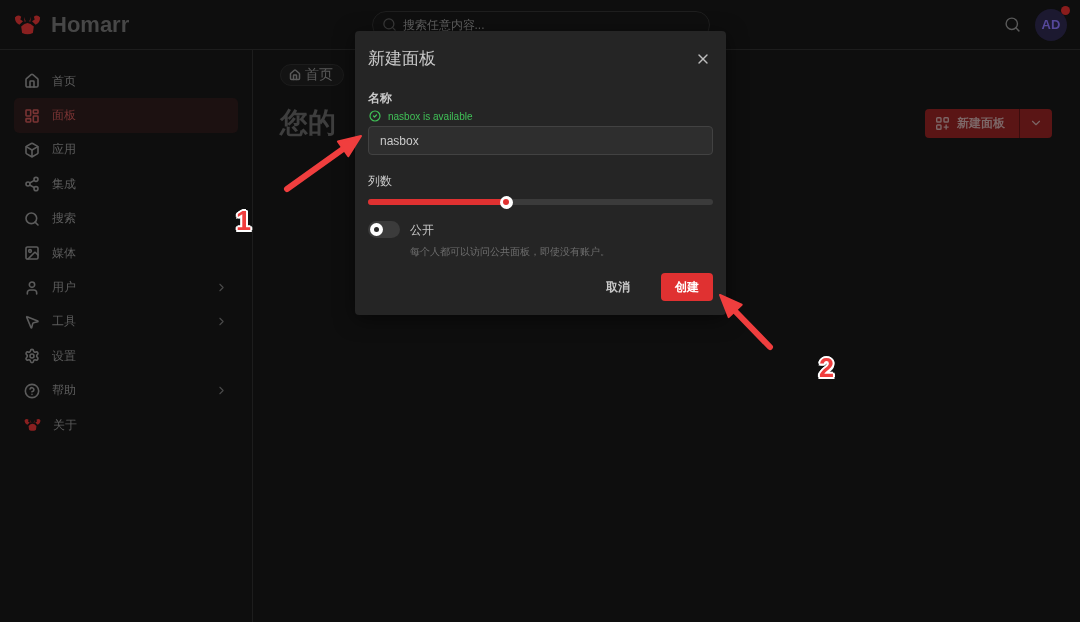 This screenshot has width=1080, height=622. I want to click on user-icon, so click(32, 287).